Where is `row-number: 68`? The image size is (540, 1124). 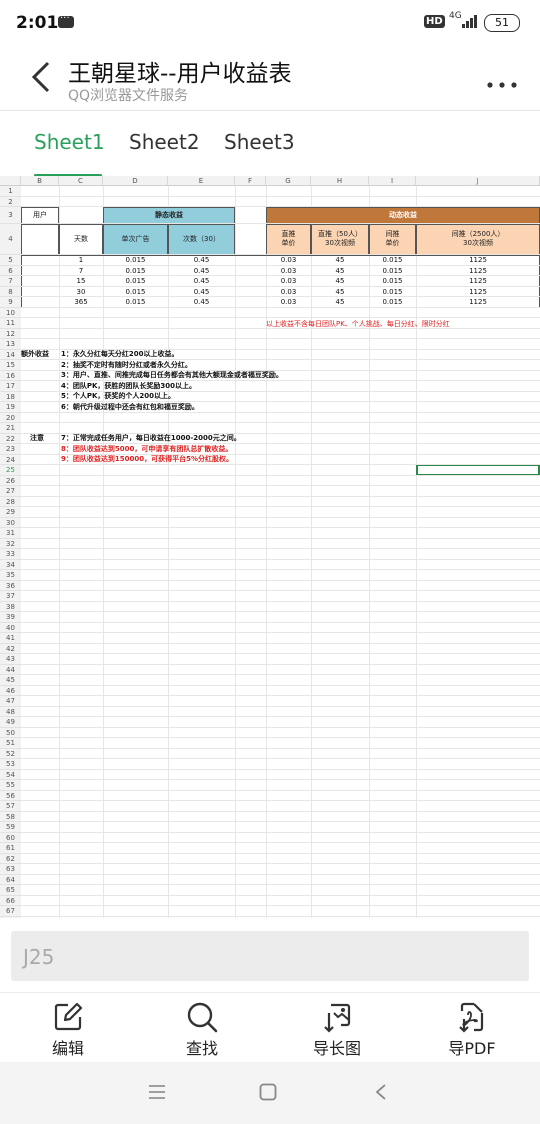
row-number: 68 is located at coordinates (10, 917).